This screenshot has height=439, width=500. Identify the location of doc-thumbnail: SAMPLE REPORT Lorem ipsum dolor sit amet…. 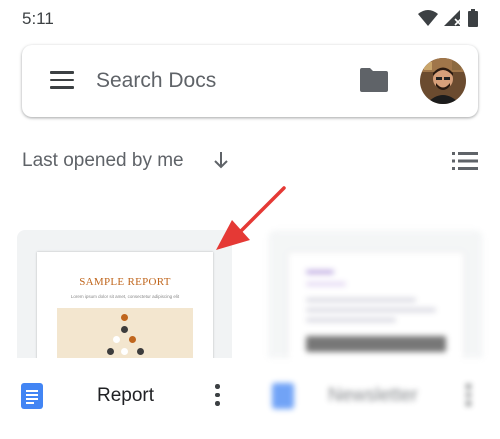
(124, 294).